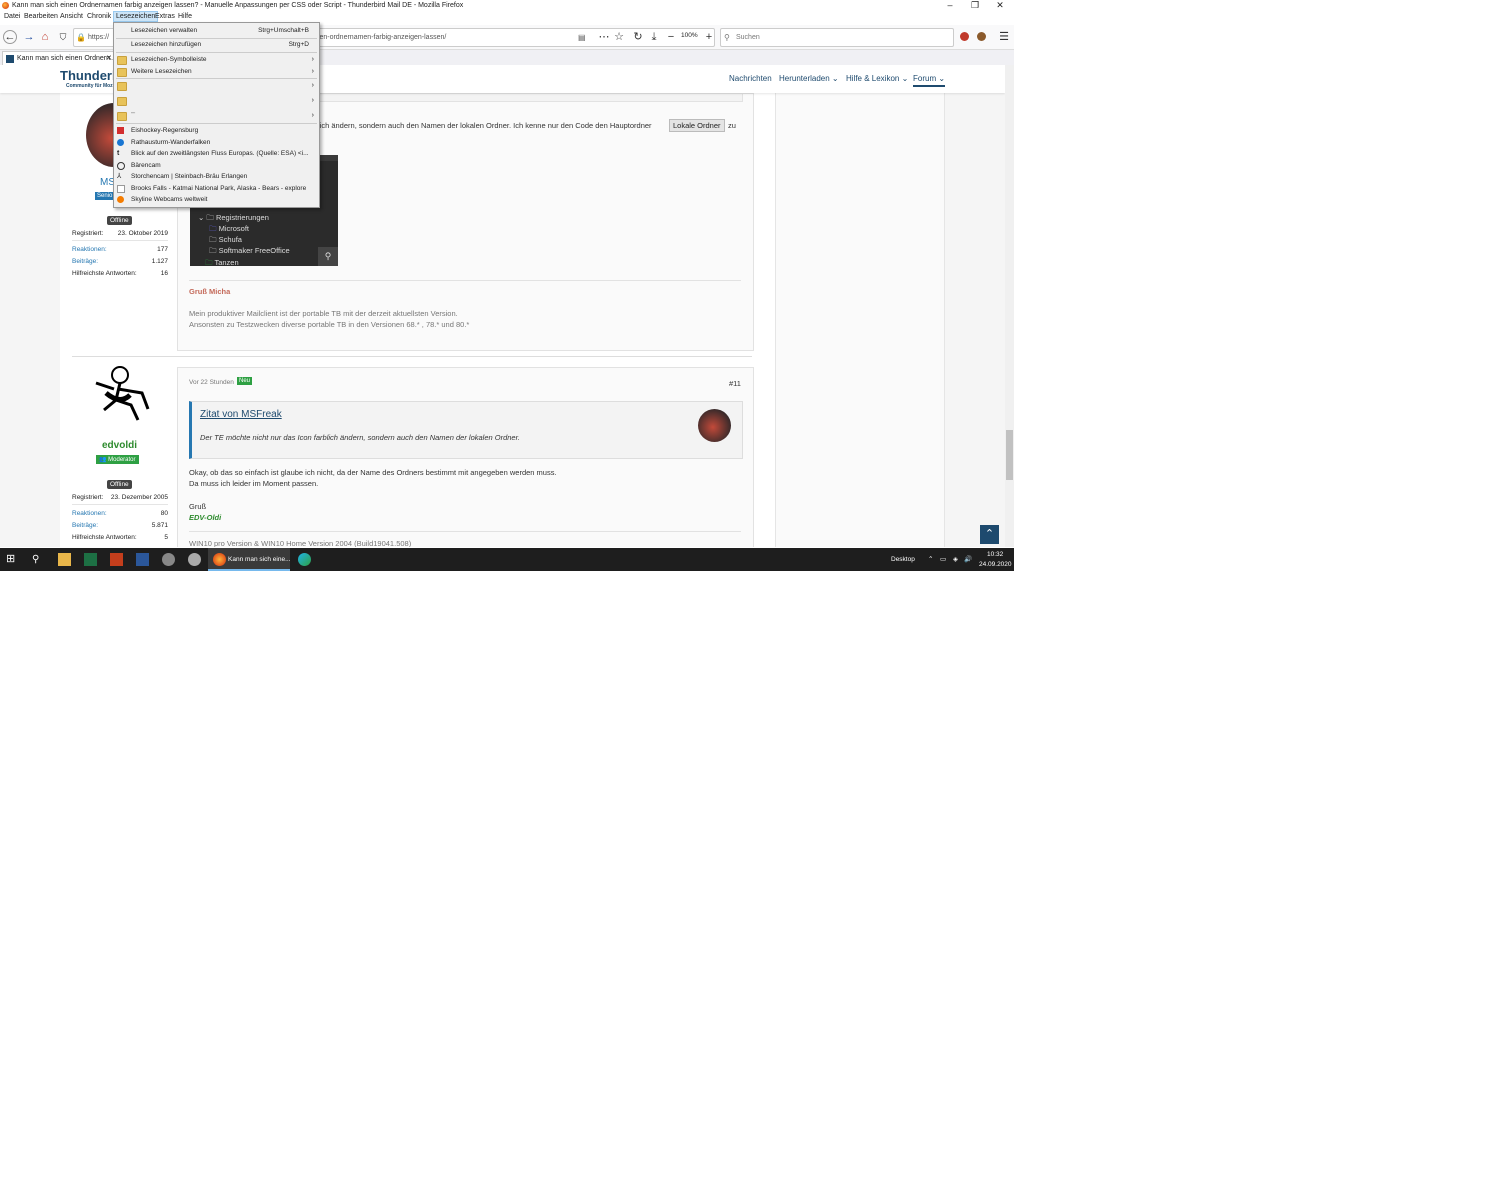 The image size is (1493, 1200). I want to click on security-tray-icon: ◈, so click(955, 559).